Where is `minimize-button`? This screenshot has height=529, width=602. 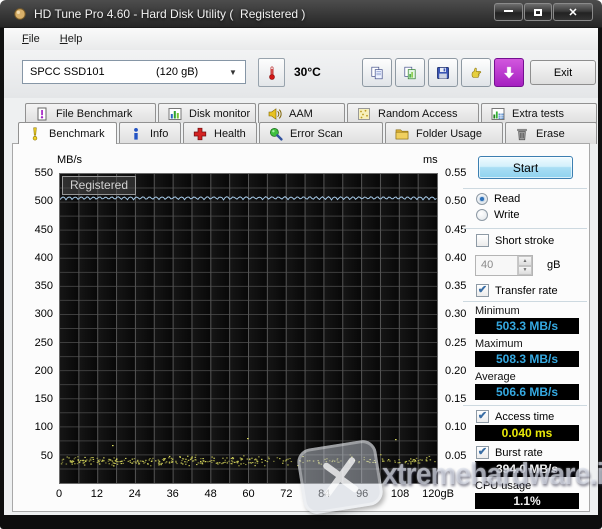 minimize-button is located at coordinates (508, 12).